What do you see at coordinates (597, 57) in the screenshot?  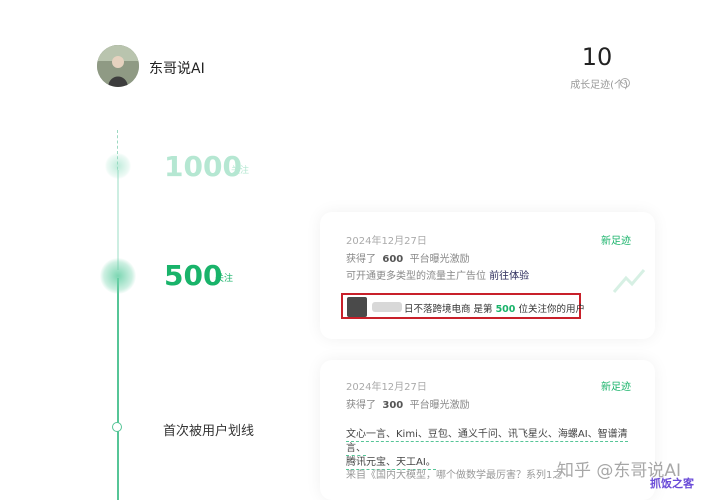 I see `footprint-count: 10` at bounding box center [597, 57].